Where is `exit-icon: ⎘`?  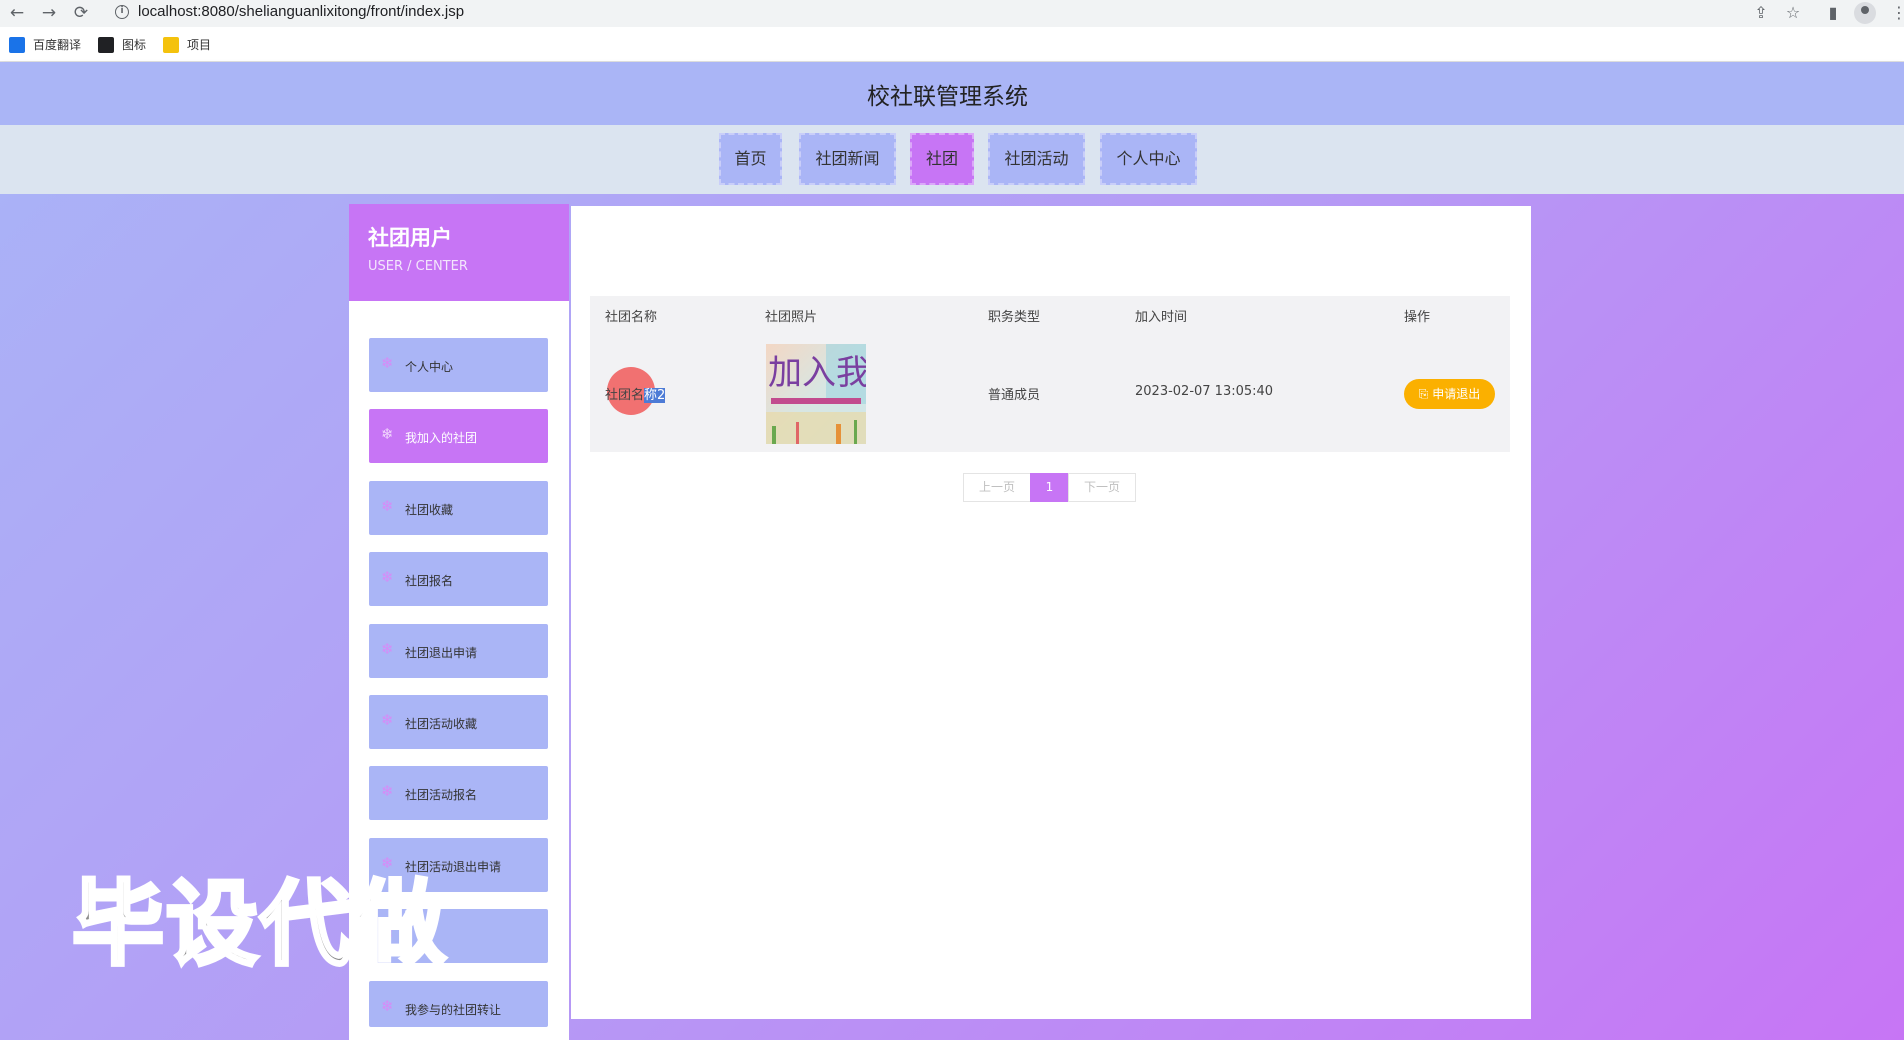 exit-icon: ⎘ is located at coordinates (1425, 394).